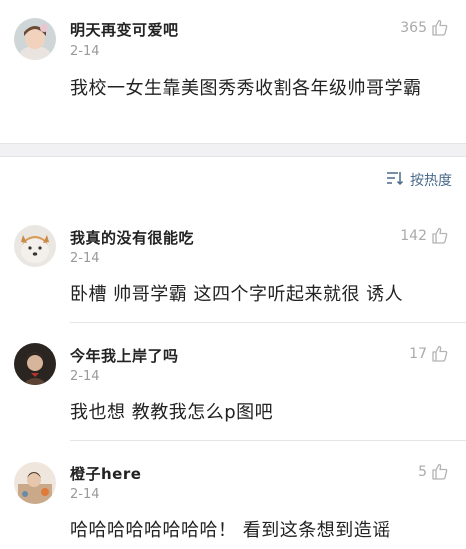 This screenshot has height=549, width=466. Describe the element at coordinates (233, 150) in the screenshot. I see `section-separator` at that location.